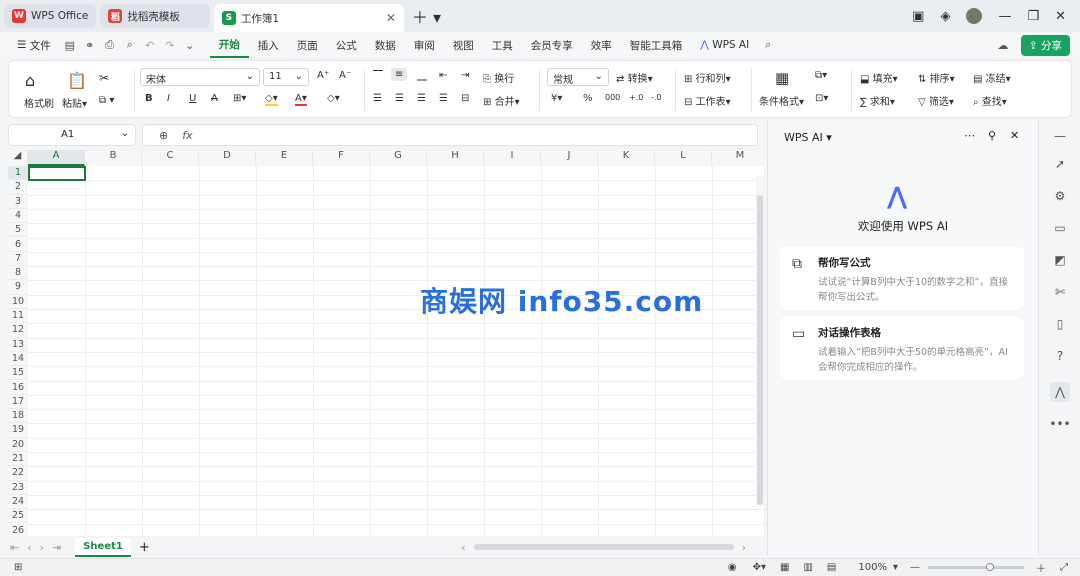 Image resolution: width=1080 pixels, height=576 pixels. Describe the element at coordinates (1033, 16) in the screenshot. I see `restore-icon: ❐` at that location.